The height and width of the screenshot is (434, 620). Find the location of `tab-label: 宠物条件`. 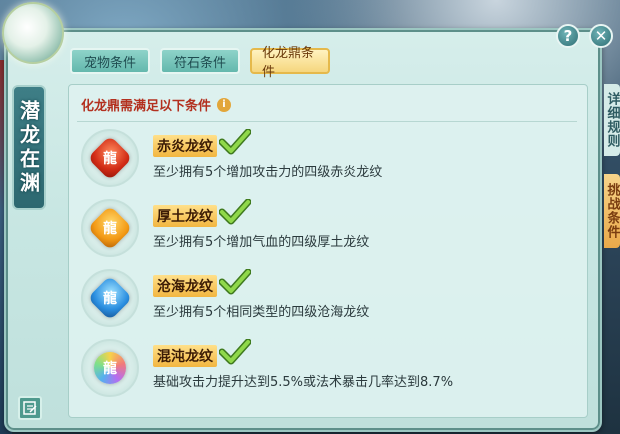

tab-label: 宠物条件 is located at coordinates (109, 63).